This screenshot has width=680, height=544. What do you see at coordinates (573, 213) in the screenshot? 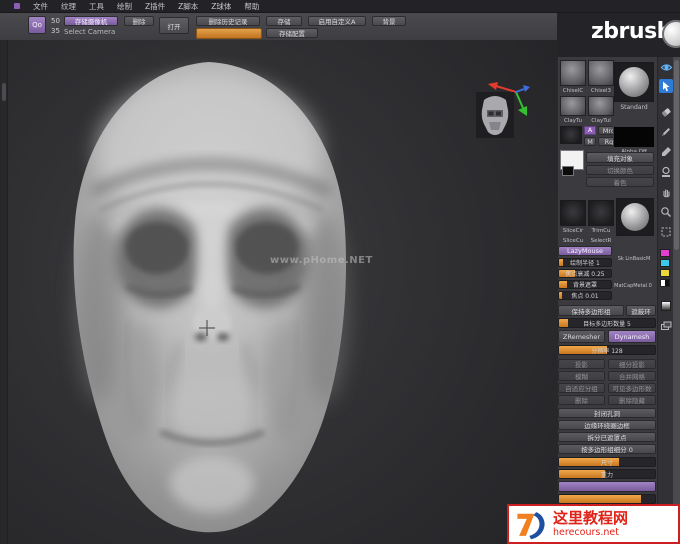
I see `stroke-thumb-slicecir` at bounding box center [573, 213].